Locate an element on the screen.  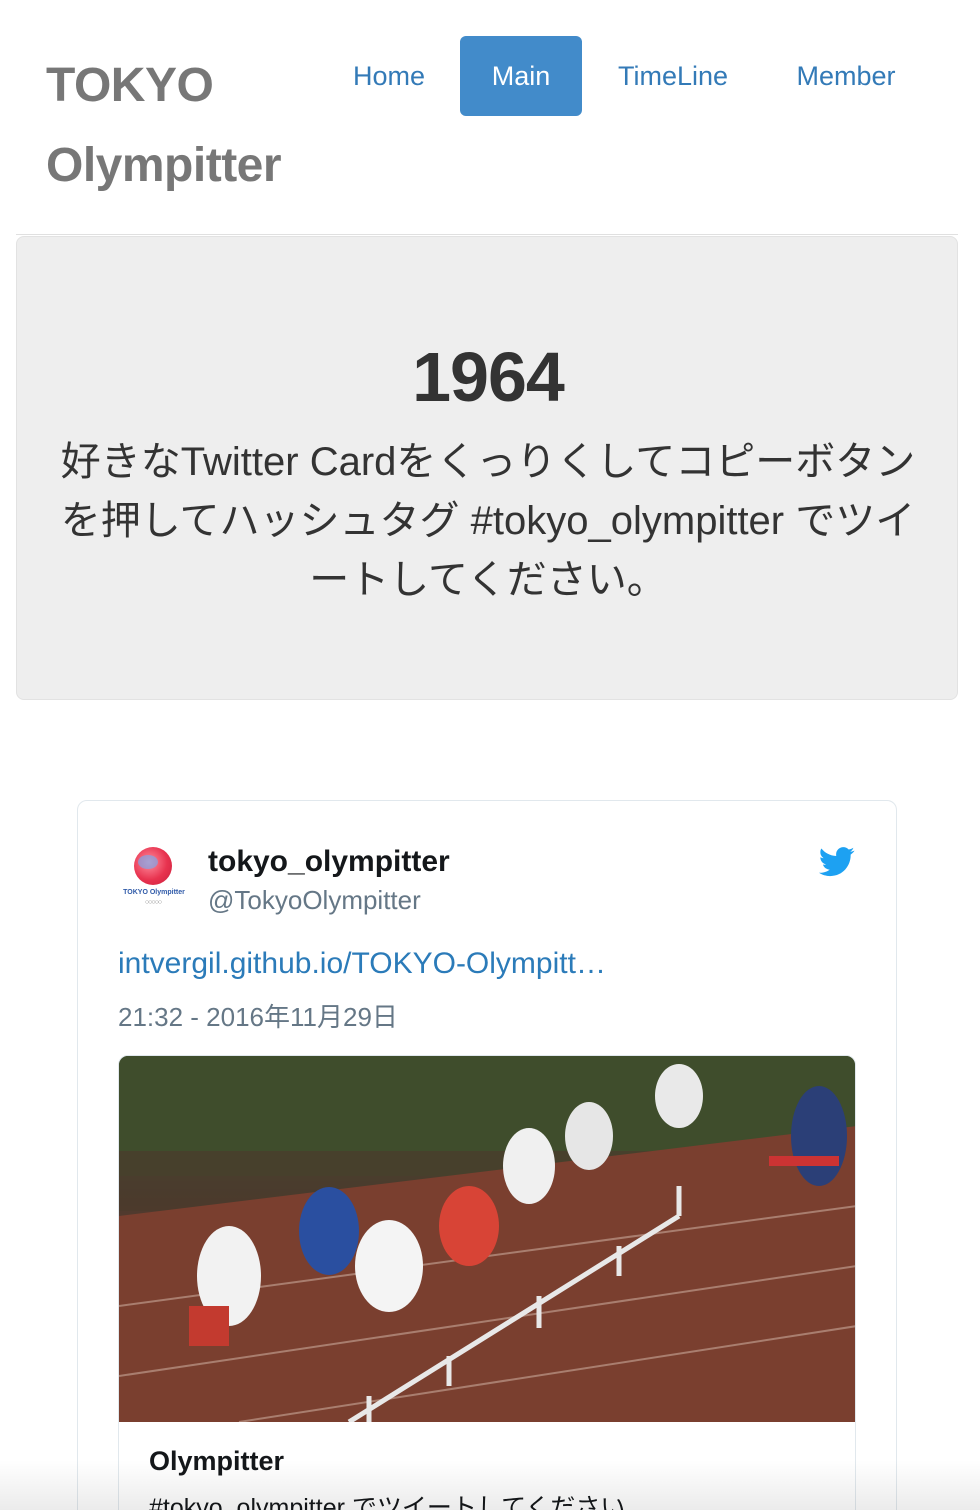
avatar-logo-text: TOKYO Olympitter is located at coordinates (154, 892).